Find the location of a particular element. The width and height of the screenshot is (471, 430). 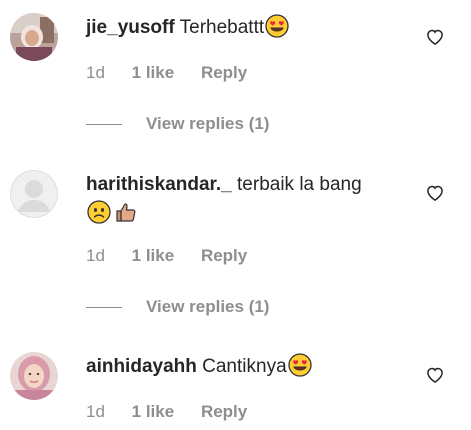

comment-username: harithiskandar._ is located at coordinates (159, 184).